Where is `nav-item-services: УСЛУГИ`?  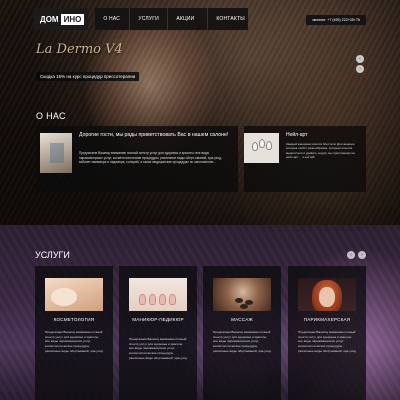 nav-item-services: УСЛУГИ is located at coordinates (149, 19).